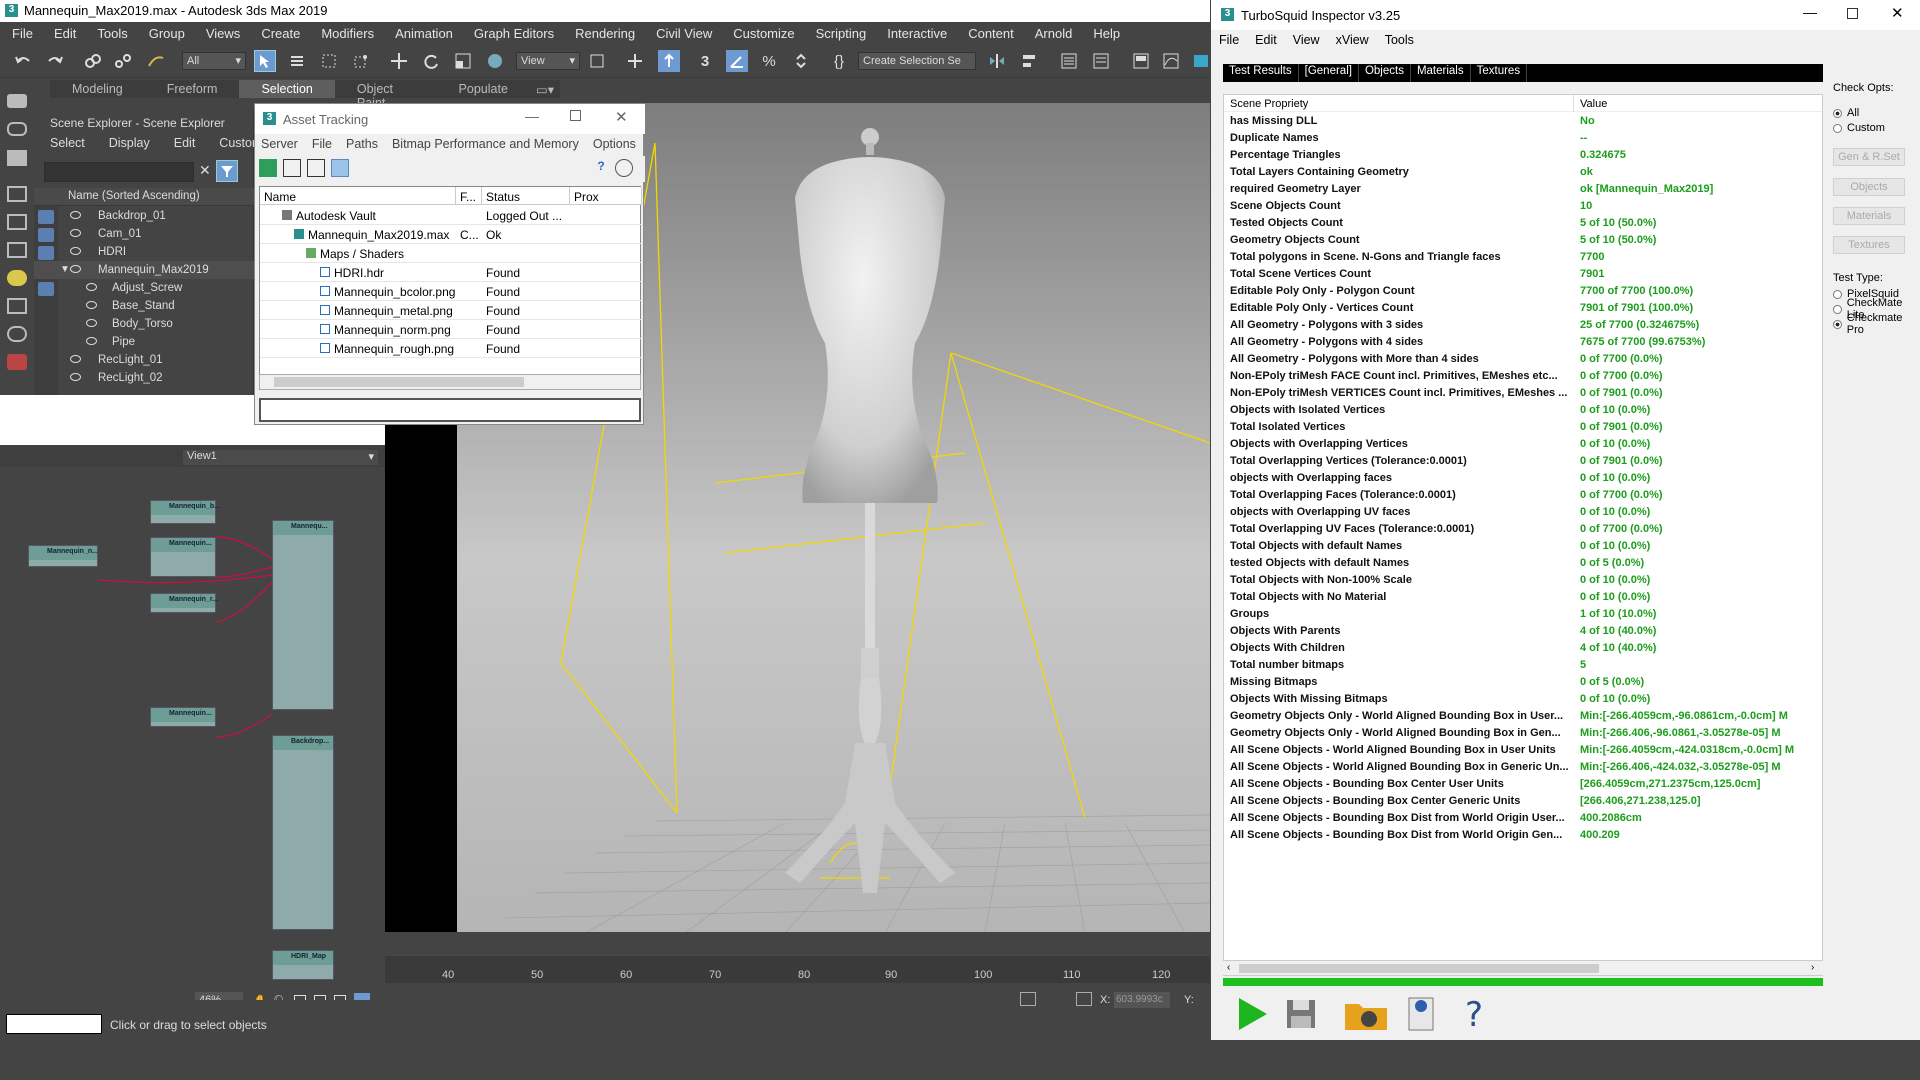 Image resolution: width=1920 pixels, height=1080 pixels. I want to click on select-by-name-icon, so click(297, 61).